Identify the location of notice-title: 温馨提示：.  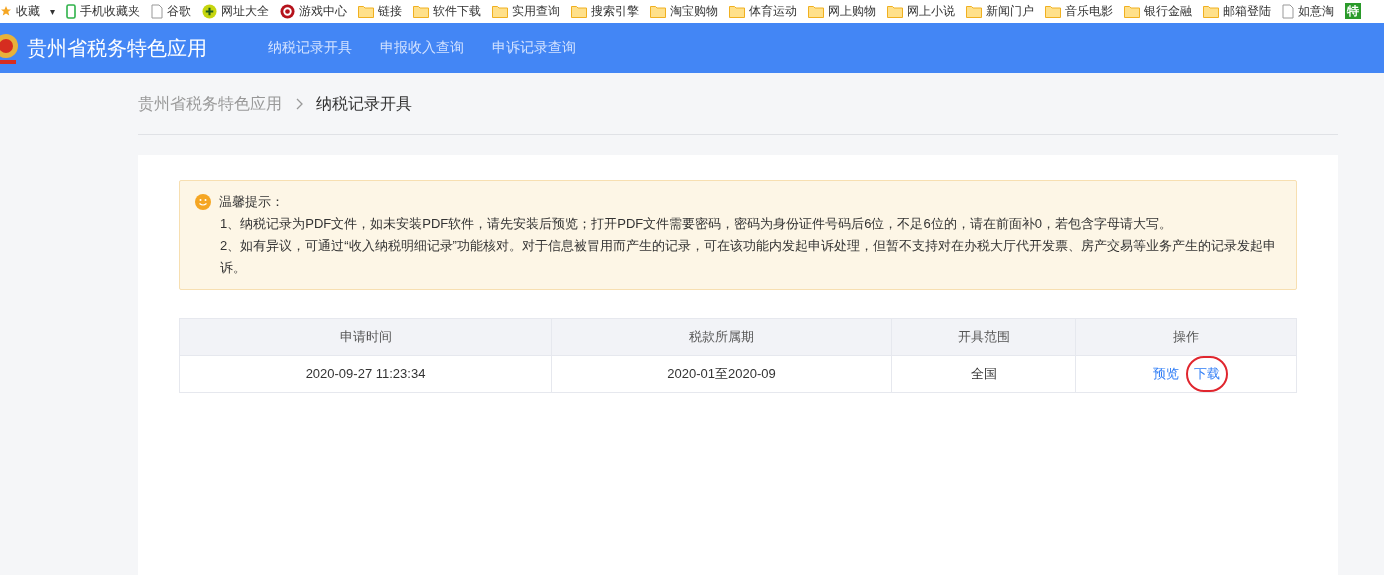
(251, 202).